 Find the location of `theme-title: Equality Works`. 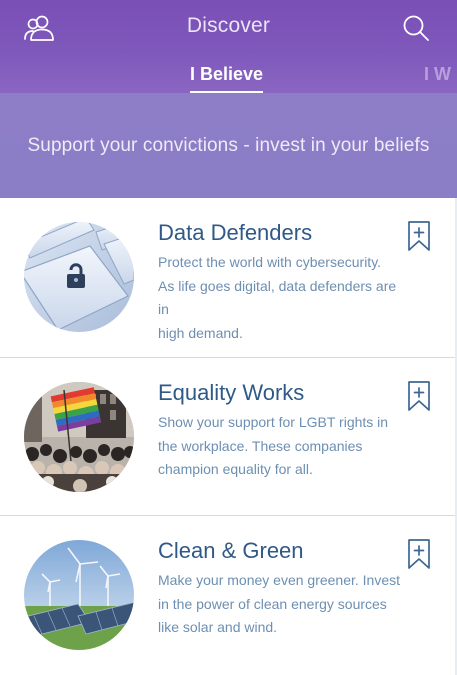

theme-title: Equality Works is located at coordinates (231, 392).